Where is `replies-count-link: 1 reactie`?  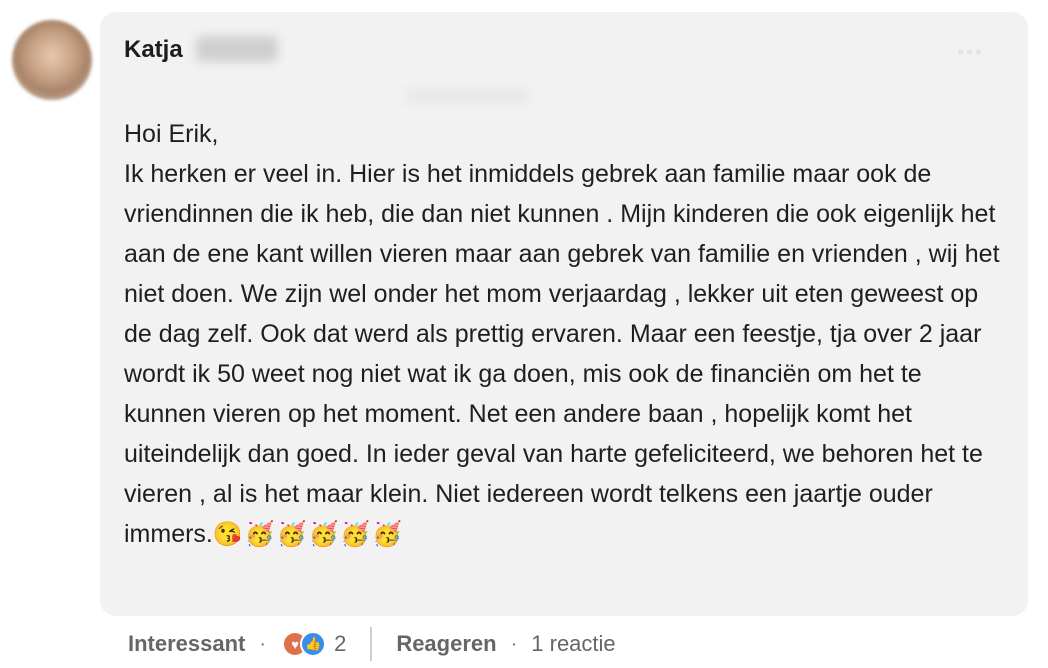
replies-count-link: 1 reactie is located at coordinates (573, 644).